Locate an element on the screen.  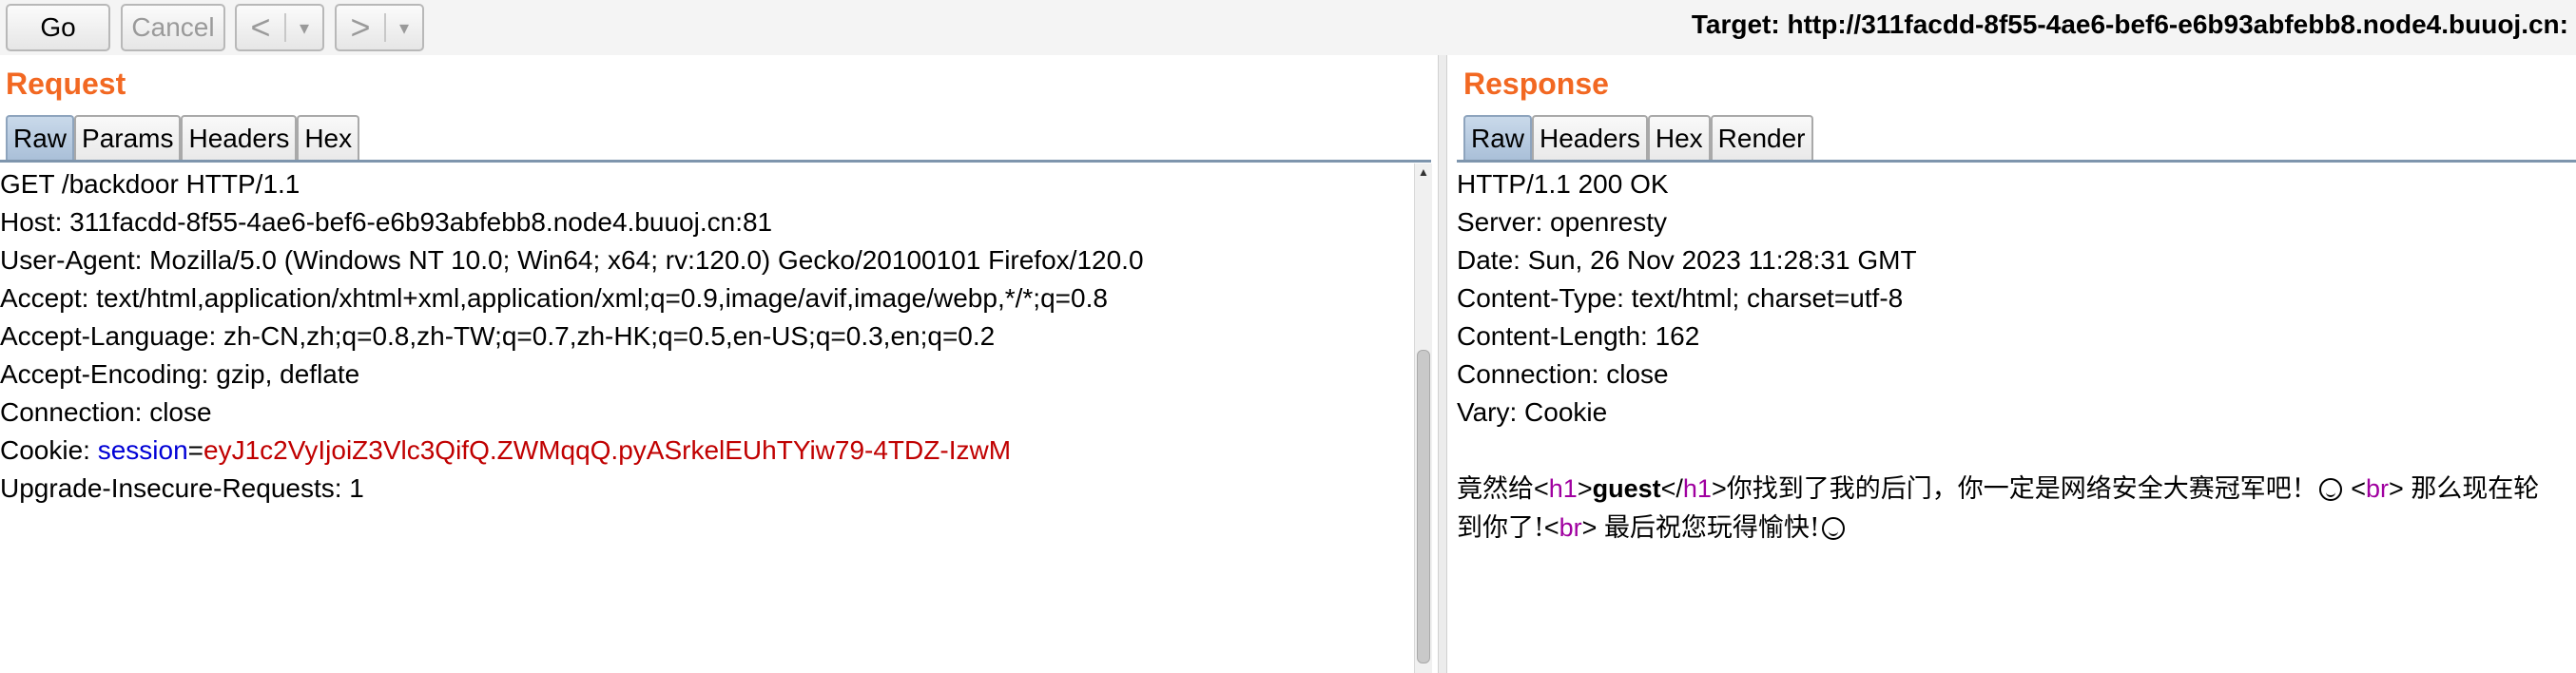
response-tab-underline is located at coordinates (2016, 161).